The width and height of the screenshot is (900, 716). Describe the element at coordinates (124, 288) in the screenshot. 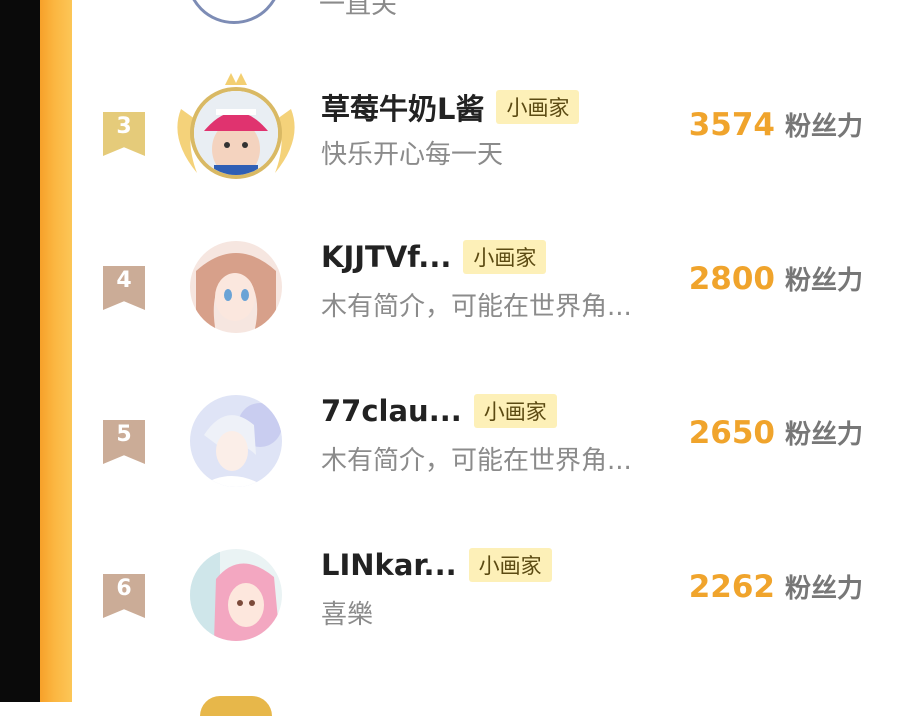

I see `rank-badge: 4` at that location.